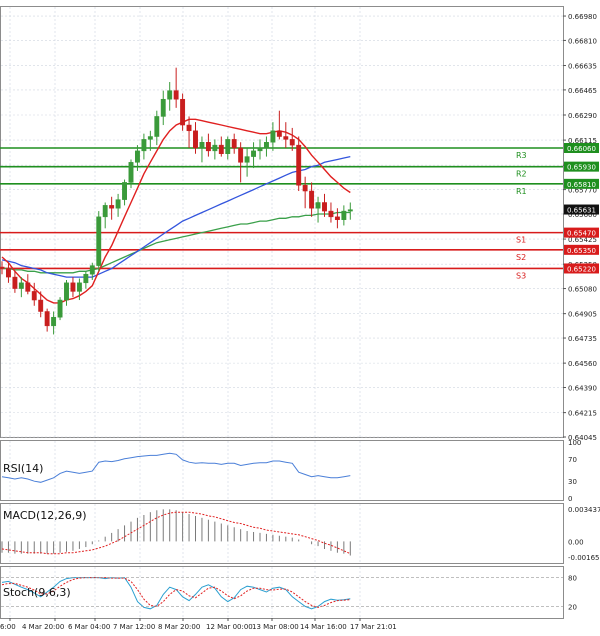  I want to click on stoch-label: Stoch(9,6,3), so click(37, 592).